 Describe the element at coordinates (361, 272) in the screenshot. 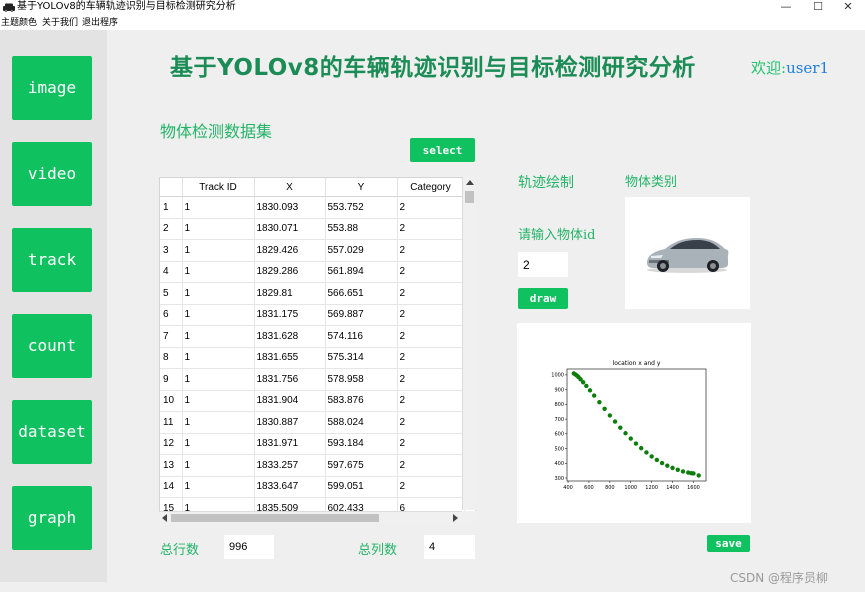

I see `table-cell: 561.894` at that location.